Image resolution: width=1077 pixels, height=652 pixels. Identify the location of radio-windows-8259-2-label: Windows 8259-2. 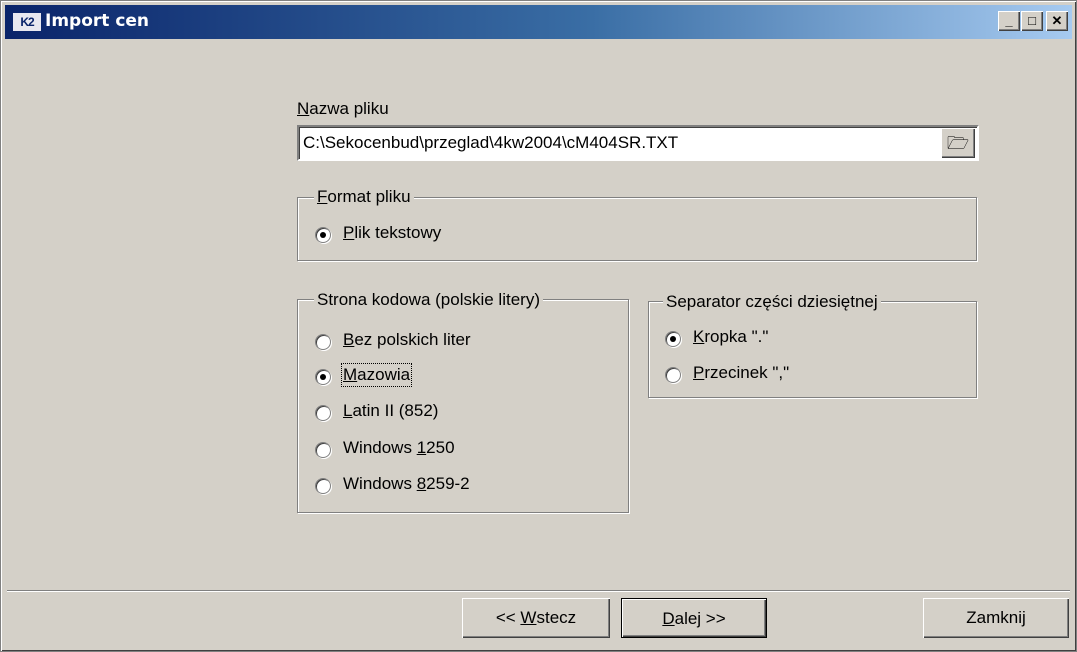
(406, 484).